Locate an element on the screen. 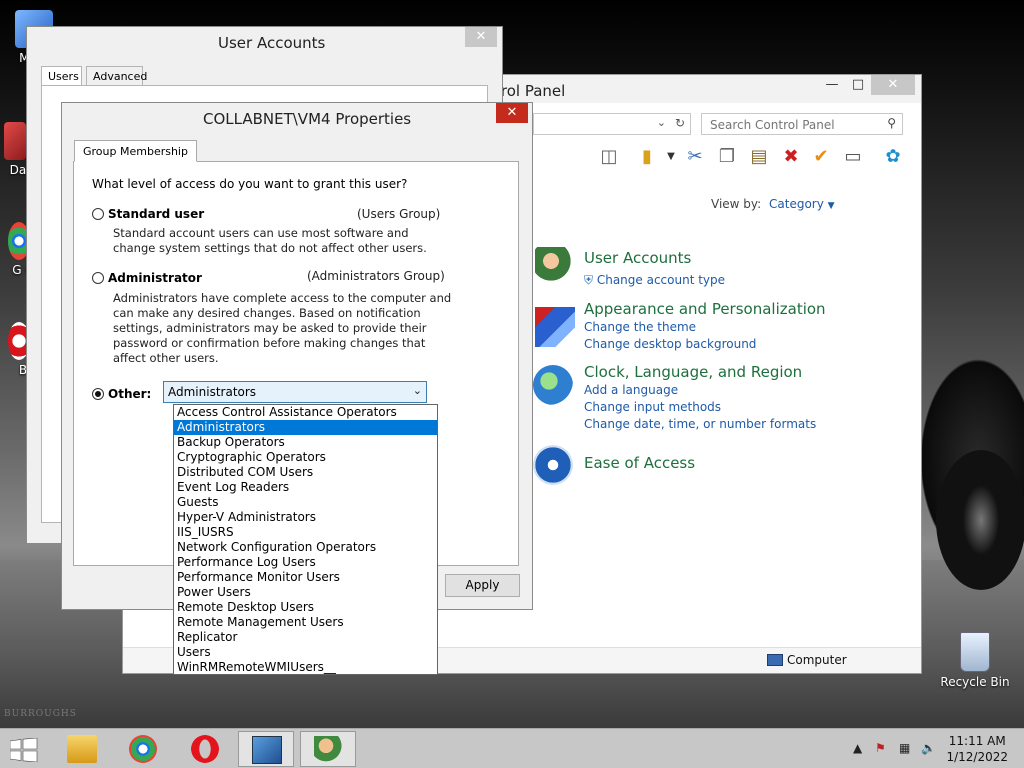 This screenshot has height=768, width=1024. administrator-label: Administrator is located at coordinates (155, 278).